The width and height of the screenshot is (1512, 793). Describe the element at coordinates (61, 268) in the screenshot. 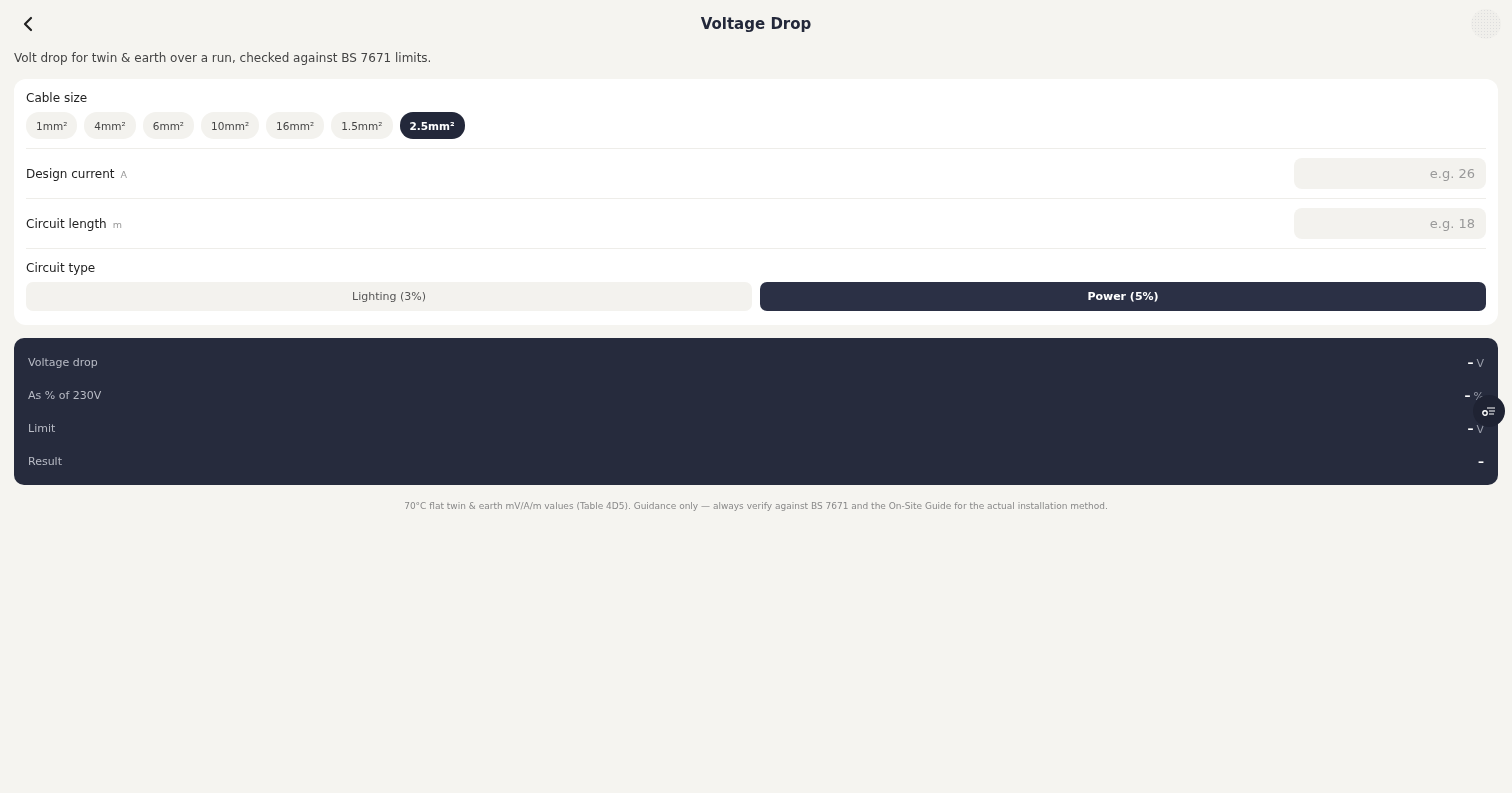

I see `field-label: Circuit type` at that location.